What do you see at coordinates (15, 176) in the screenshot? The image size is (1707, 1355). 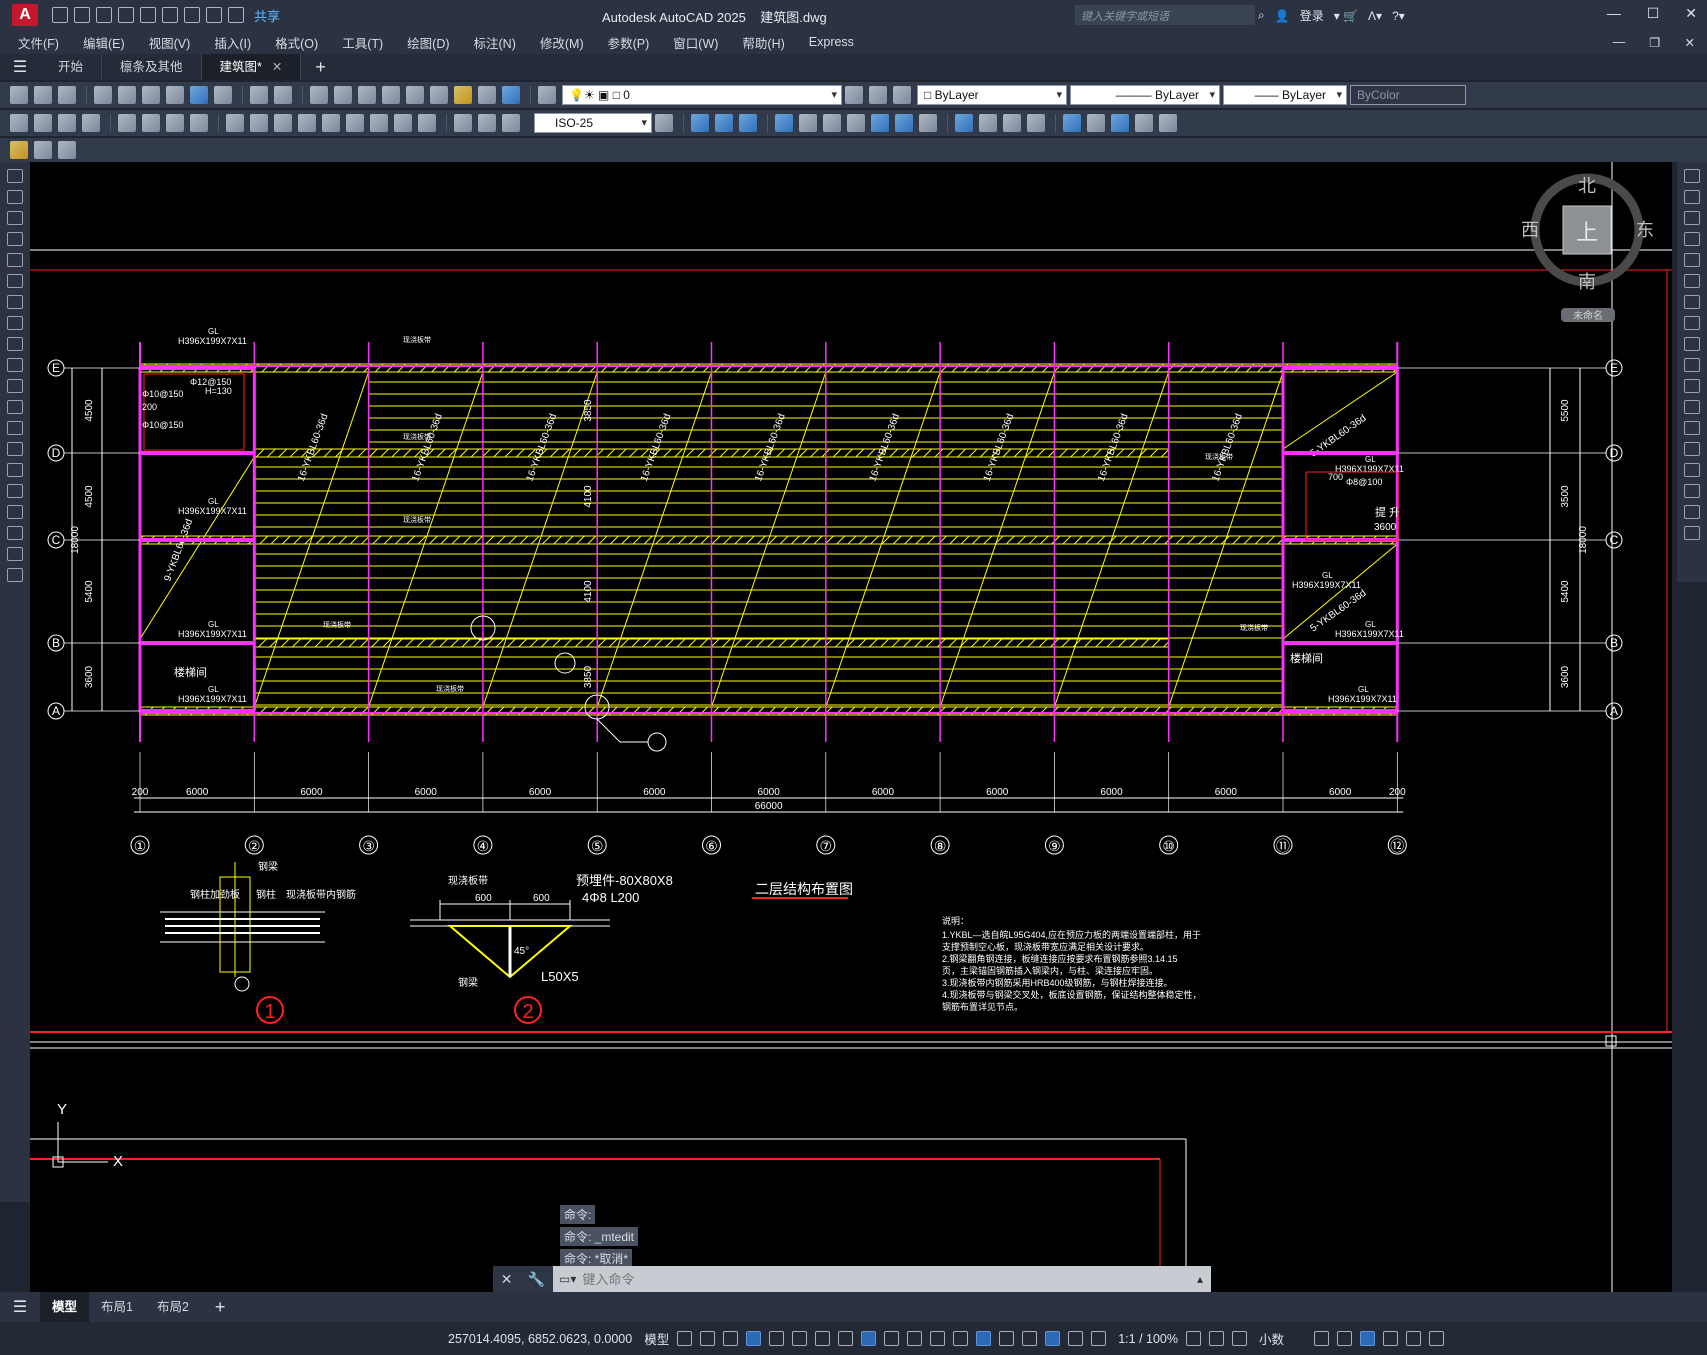 I see `line-icon` at bounding box center [15, 176].